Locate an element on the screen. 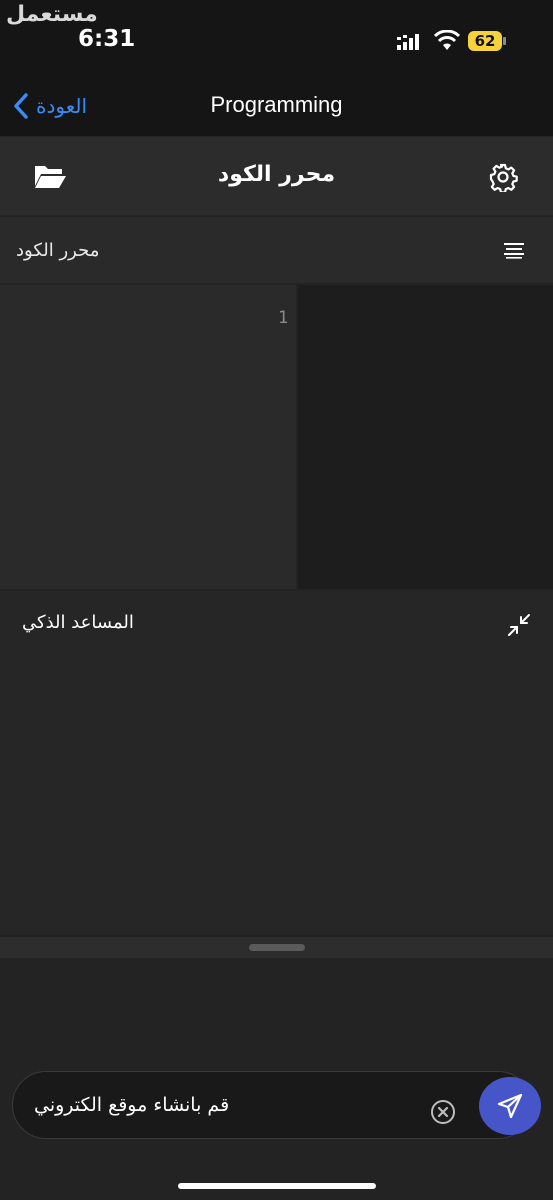 The image size is (553, 1200). line-number-gutter is located at coordinates (148, 437).